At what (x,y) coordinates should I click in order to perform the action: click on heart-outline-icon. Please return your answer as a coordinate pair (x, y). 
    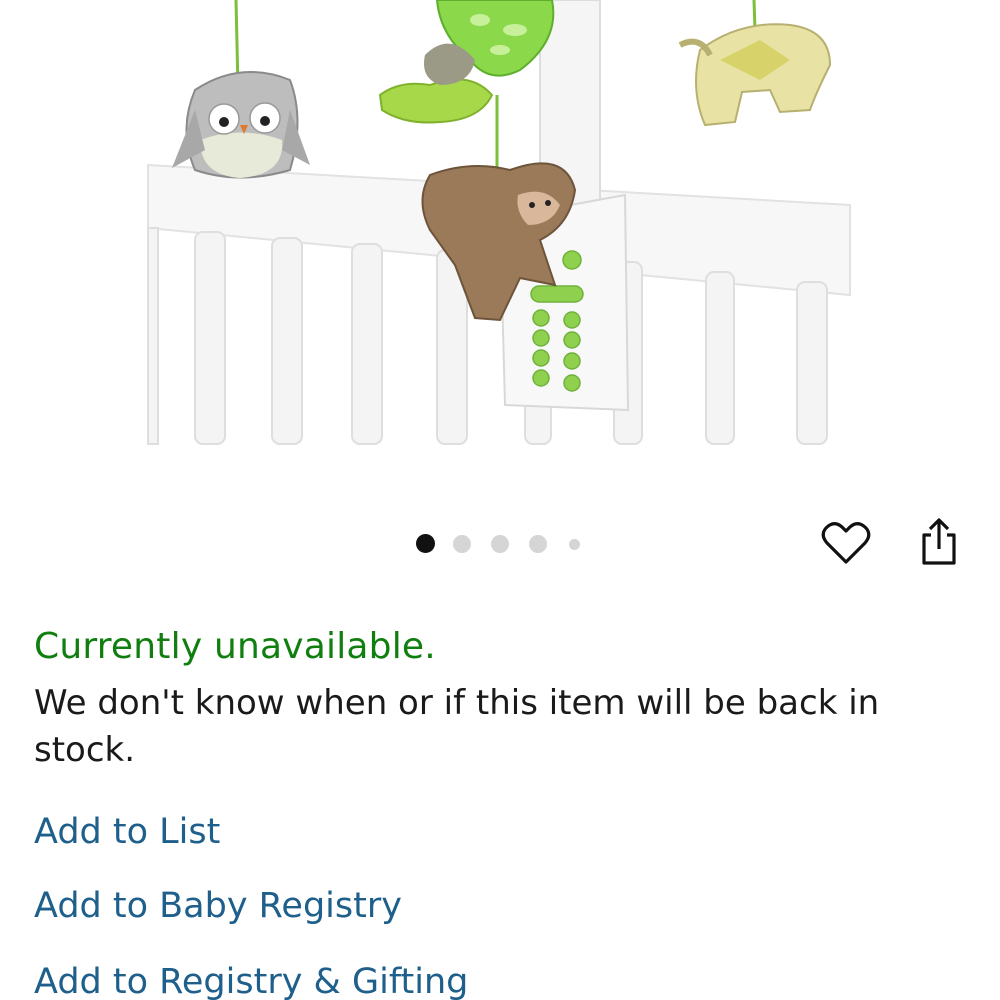
    Looking at the image, I should click on (846, 543).